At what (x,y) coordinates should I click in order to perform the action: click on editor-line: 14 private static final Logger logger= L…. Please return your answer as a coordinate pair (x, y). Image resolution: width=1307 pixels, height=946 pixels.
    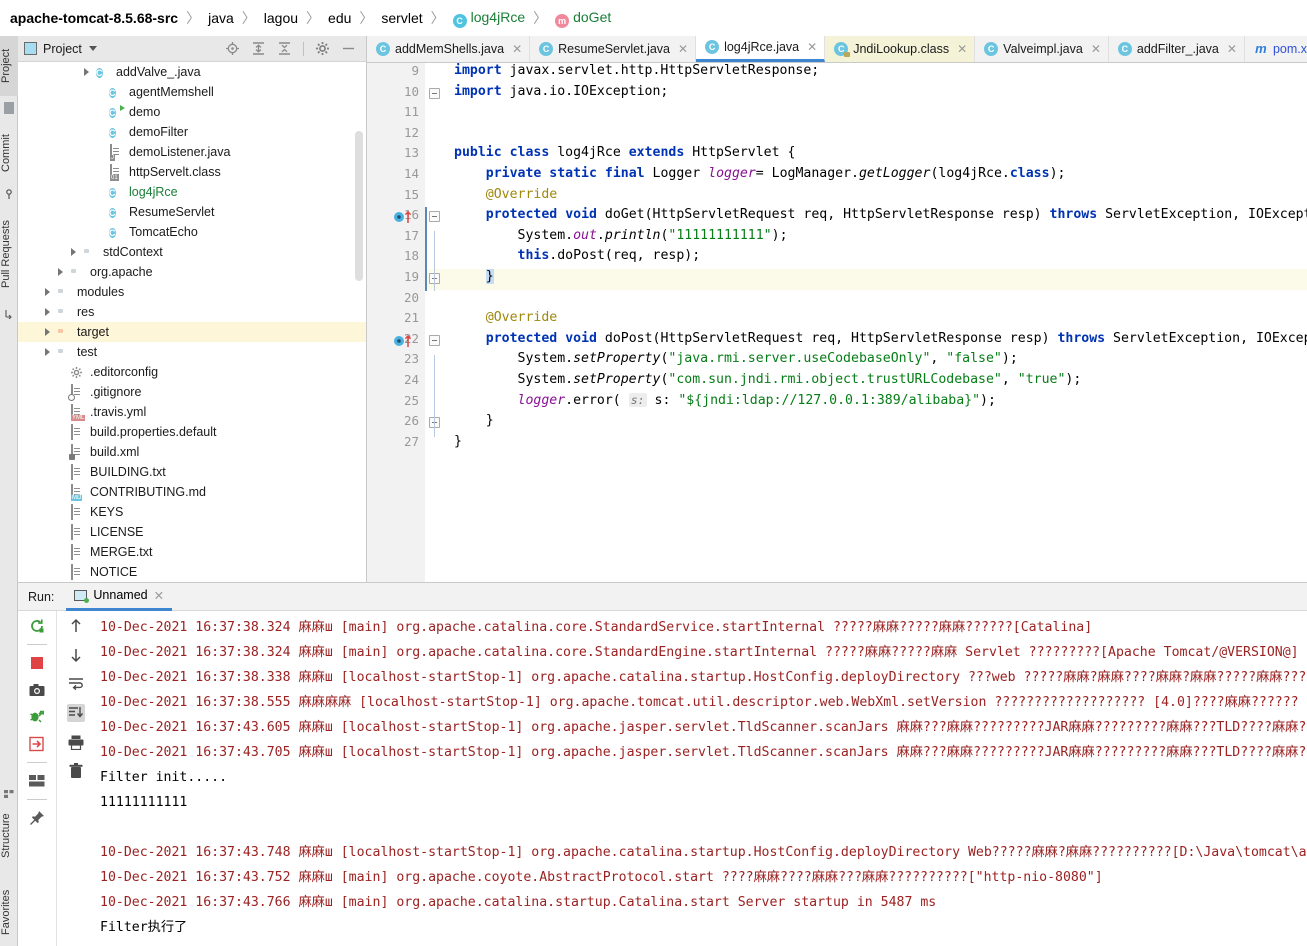
    Looking at the image, I should click on (837, 176).